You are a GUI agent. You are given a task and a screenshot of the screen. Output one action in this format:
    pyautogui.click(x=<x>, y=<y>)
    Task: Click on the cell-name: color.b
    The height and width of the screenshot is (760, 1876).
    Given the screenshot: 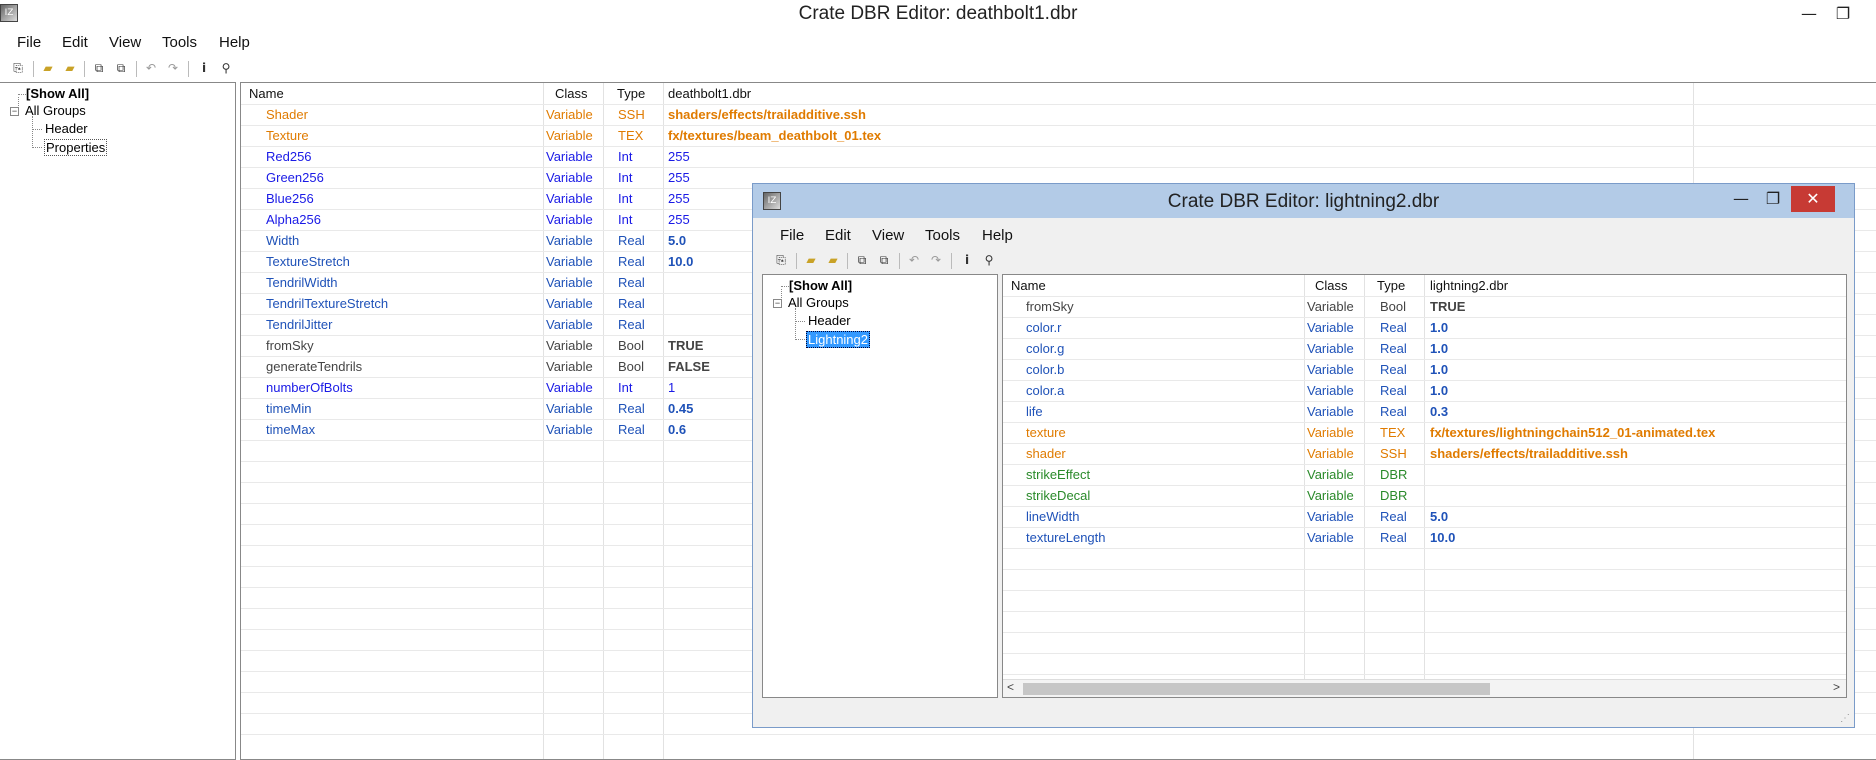 What is the action you would take?
    pyautogui.click(x=1045, y=369)
    